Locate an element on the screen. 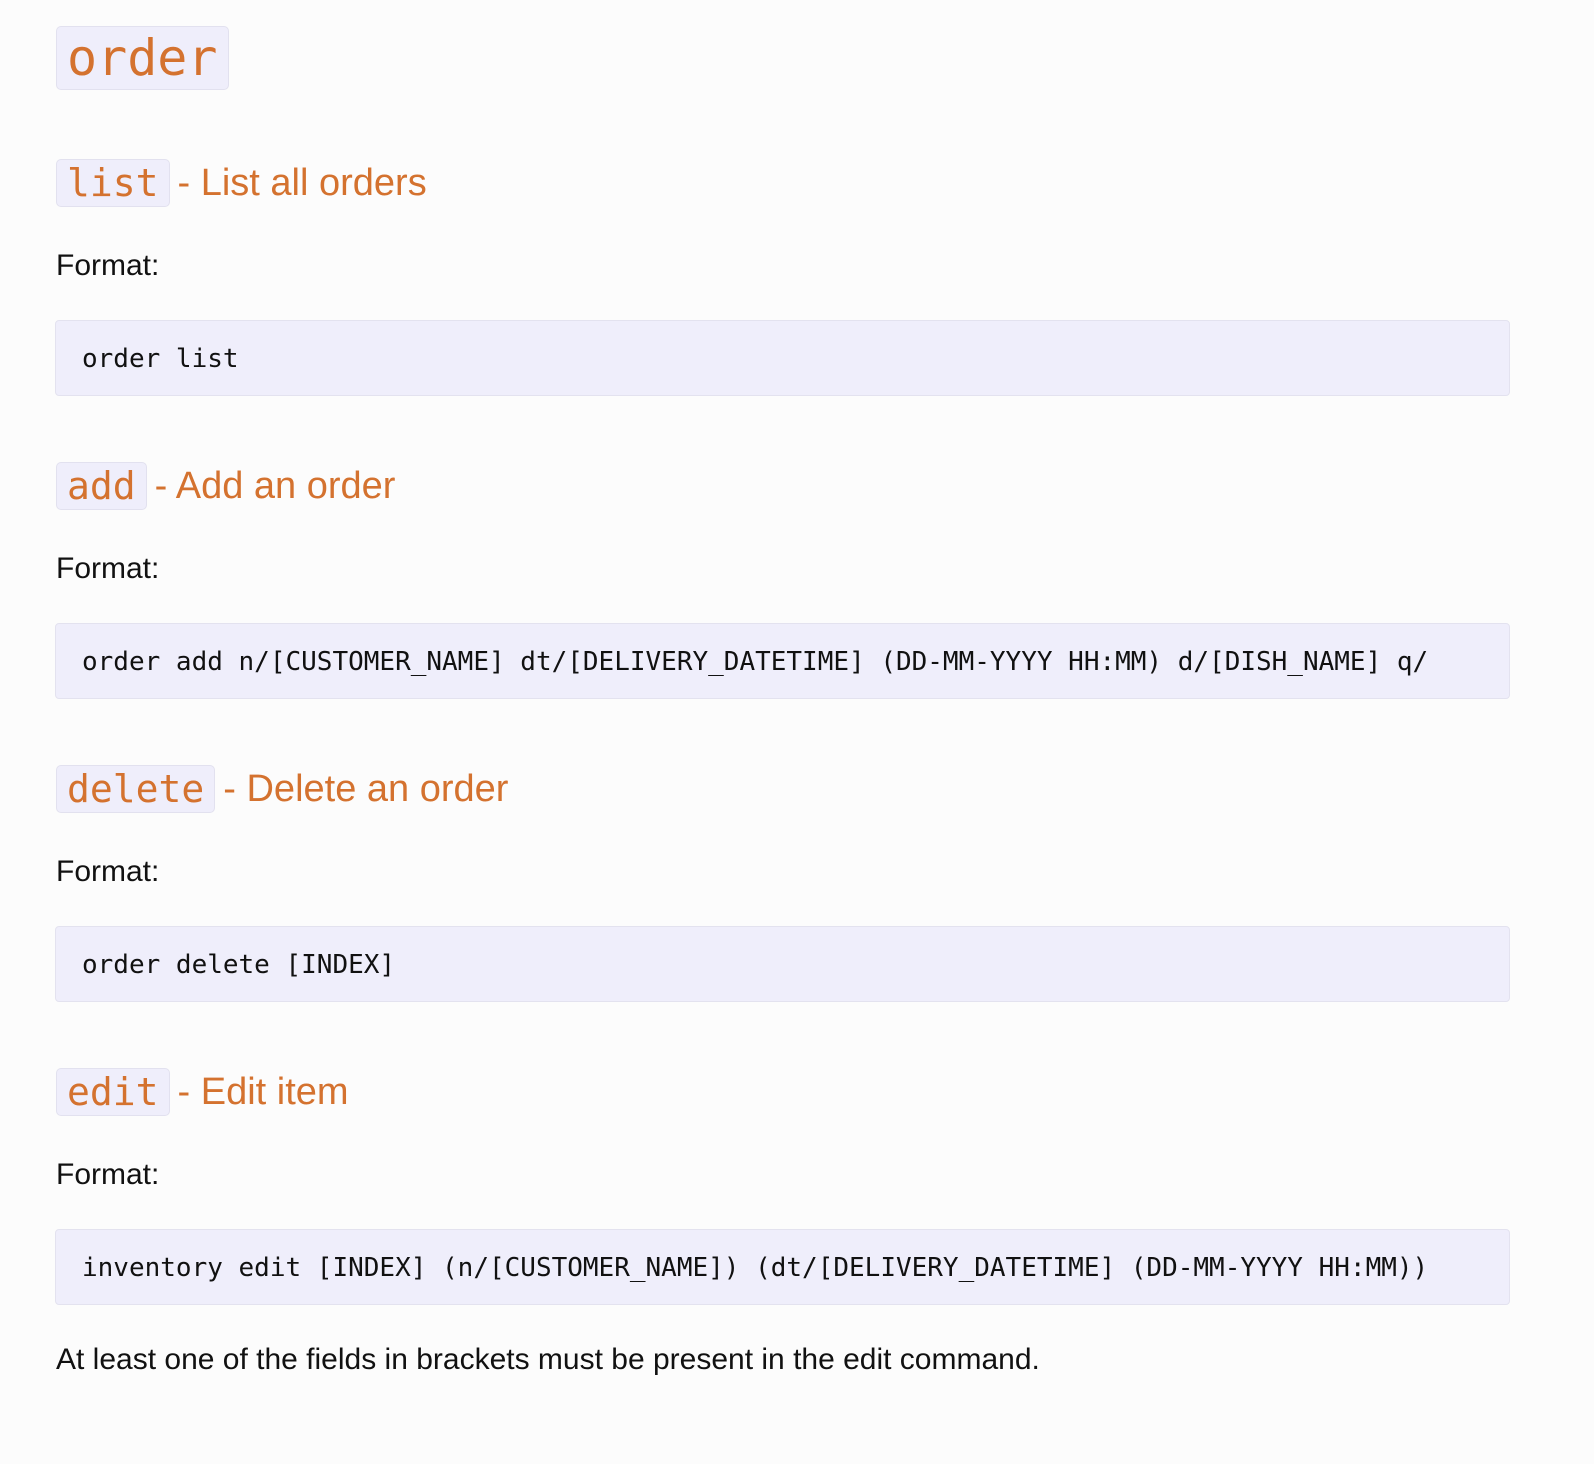 This screenshot has width=1594, height=1464. command-code-list: list is located at coordinates (113, 183).